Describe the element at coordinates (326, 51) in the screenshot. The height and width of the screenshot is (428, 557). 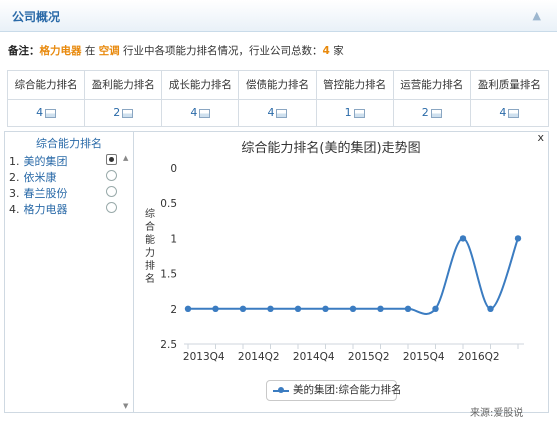
I see `note-count: 4` at that location.